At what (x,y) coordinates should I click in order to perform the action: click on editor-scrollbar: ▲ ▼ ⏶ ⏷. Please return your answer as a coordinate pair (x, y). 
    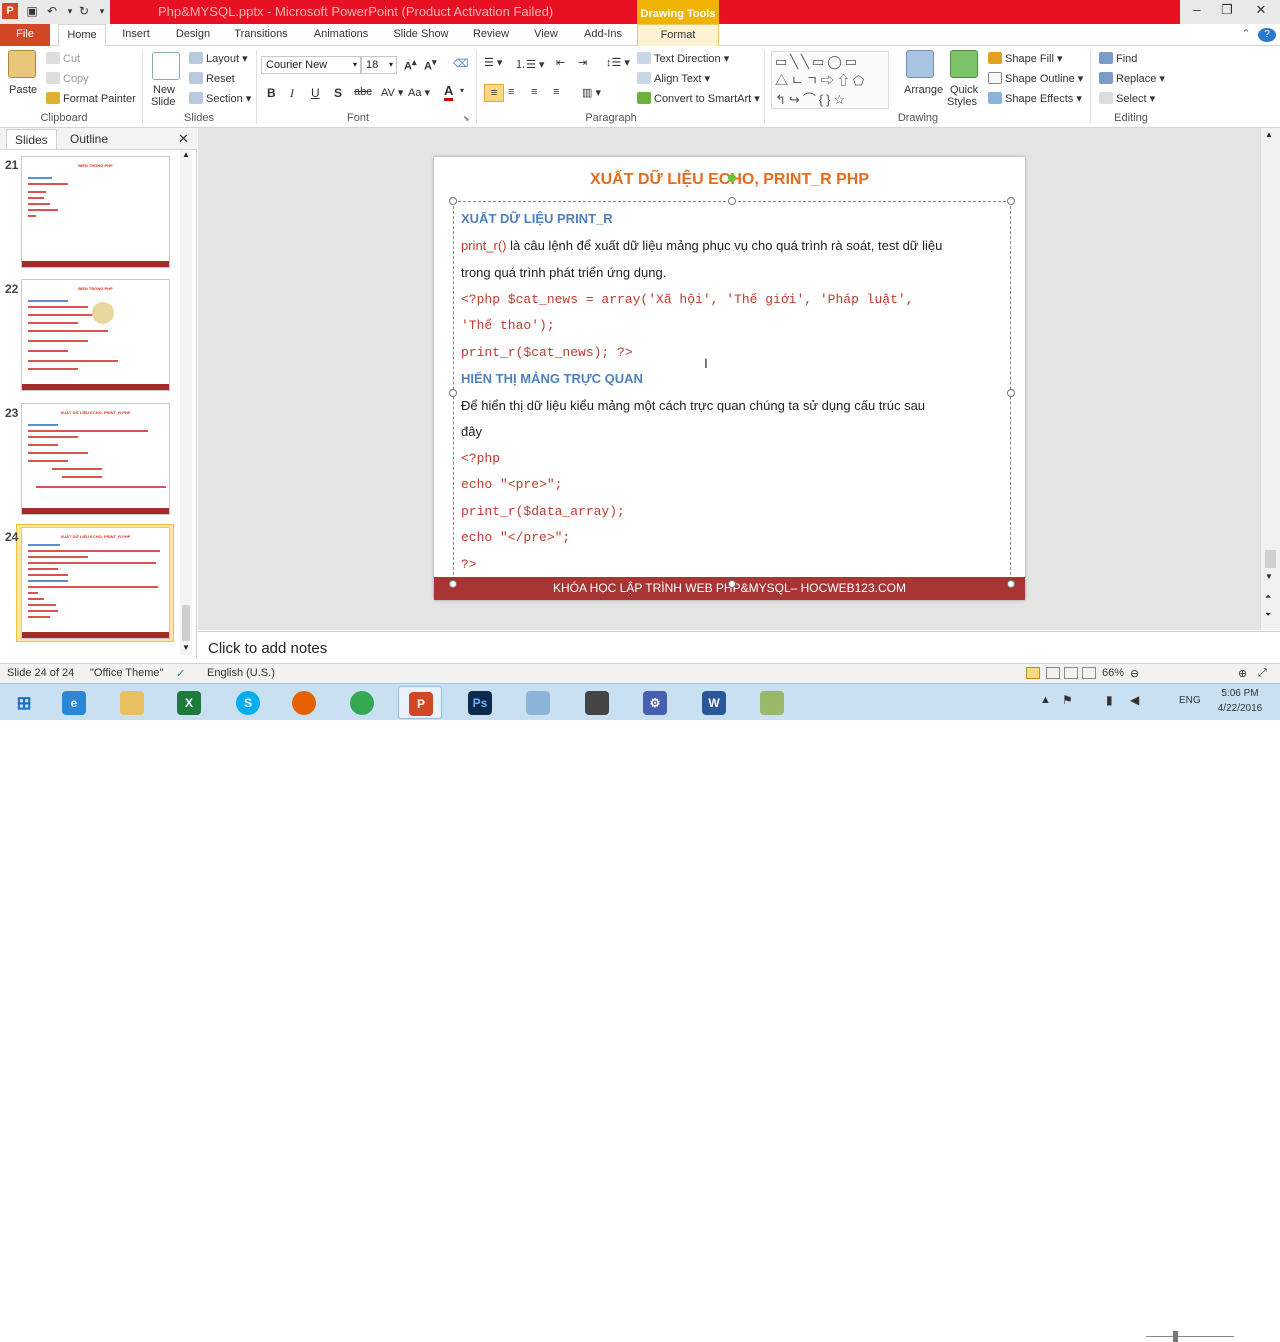
    Looking at the image, I should click on (1270, 379).